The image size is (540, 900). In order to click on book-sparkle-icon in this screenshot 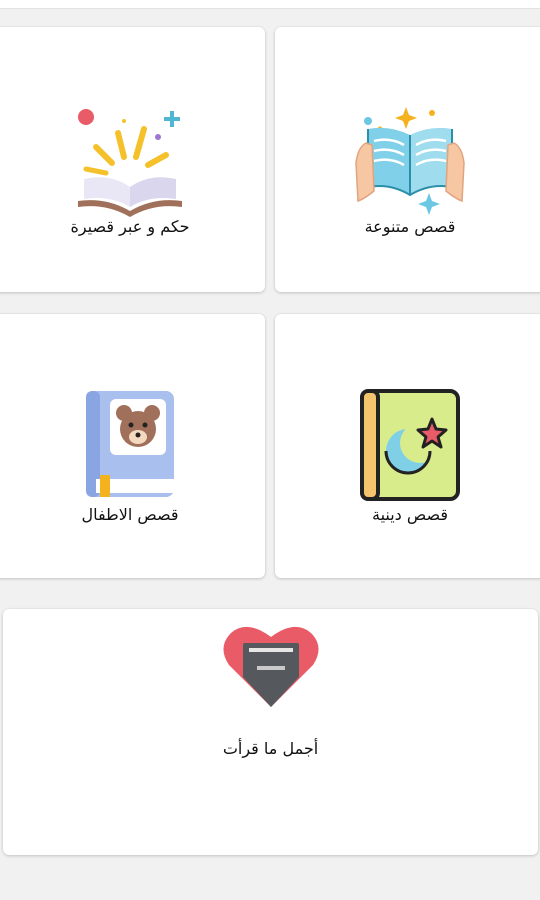, I will do `click(130, 163)`.